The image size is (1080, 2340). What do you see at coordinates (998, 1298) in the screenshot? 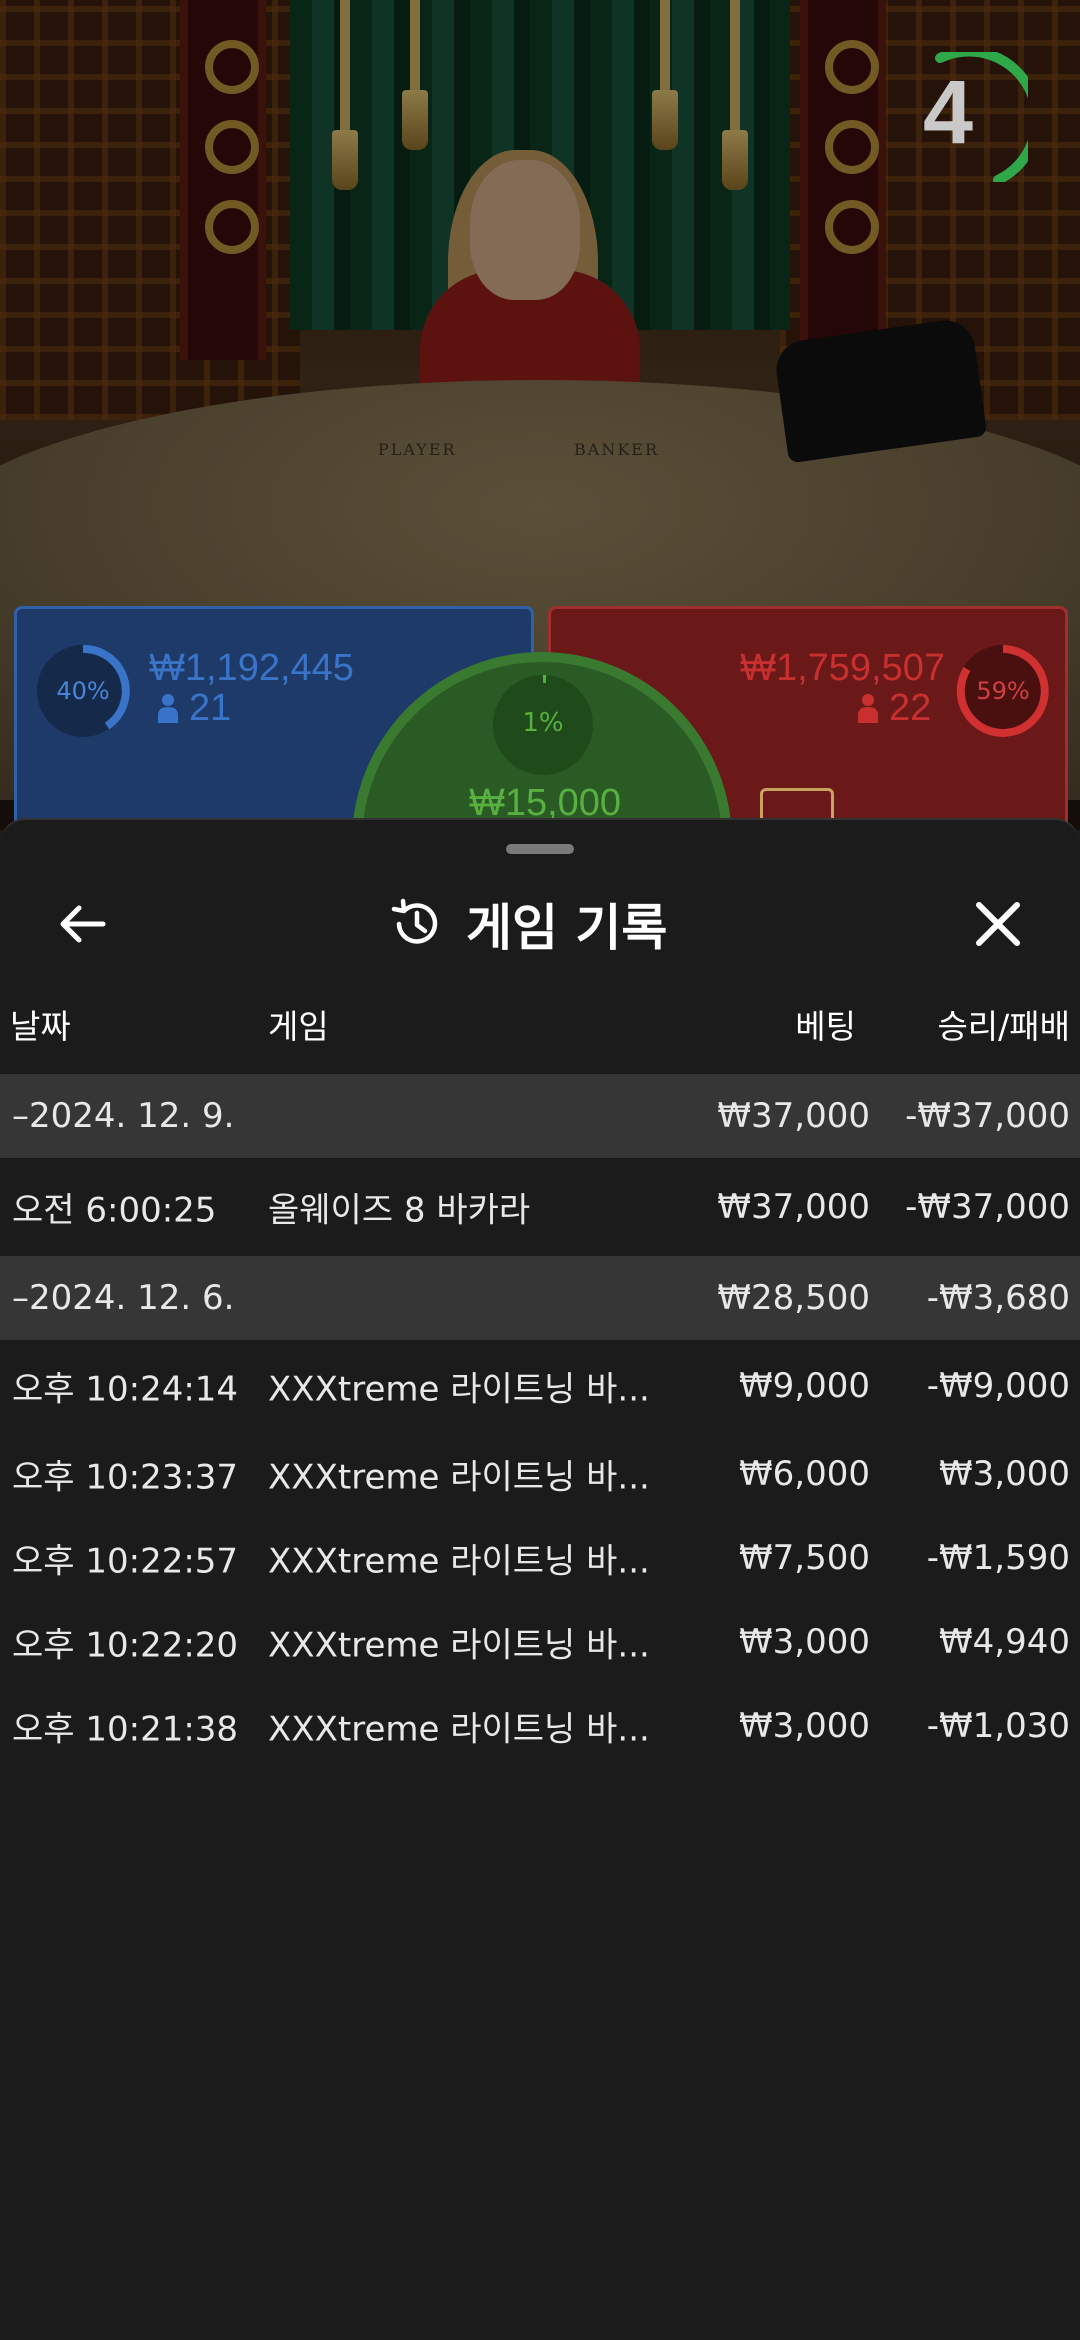
I see `row-result-amount: -₩3,680` at bounding box center [998, 1298].